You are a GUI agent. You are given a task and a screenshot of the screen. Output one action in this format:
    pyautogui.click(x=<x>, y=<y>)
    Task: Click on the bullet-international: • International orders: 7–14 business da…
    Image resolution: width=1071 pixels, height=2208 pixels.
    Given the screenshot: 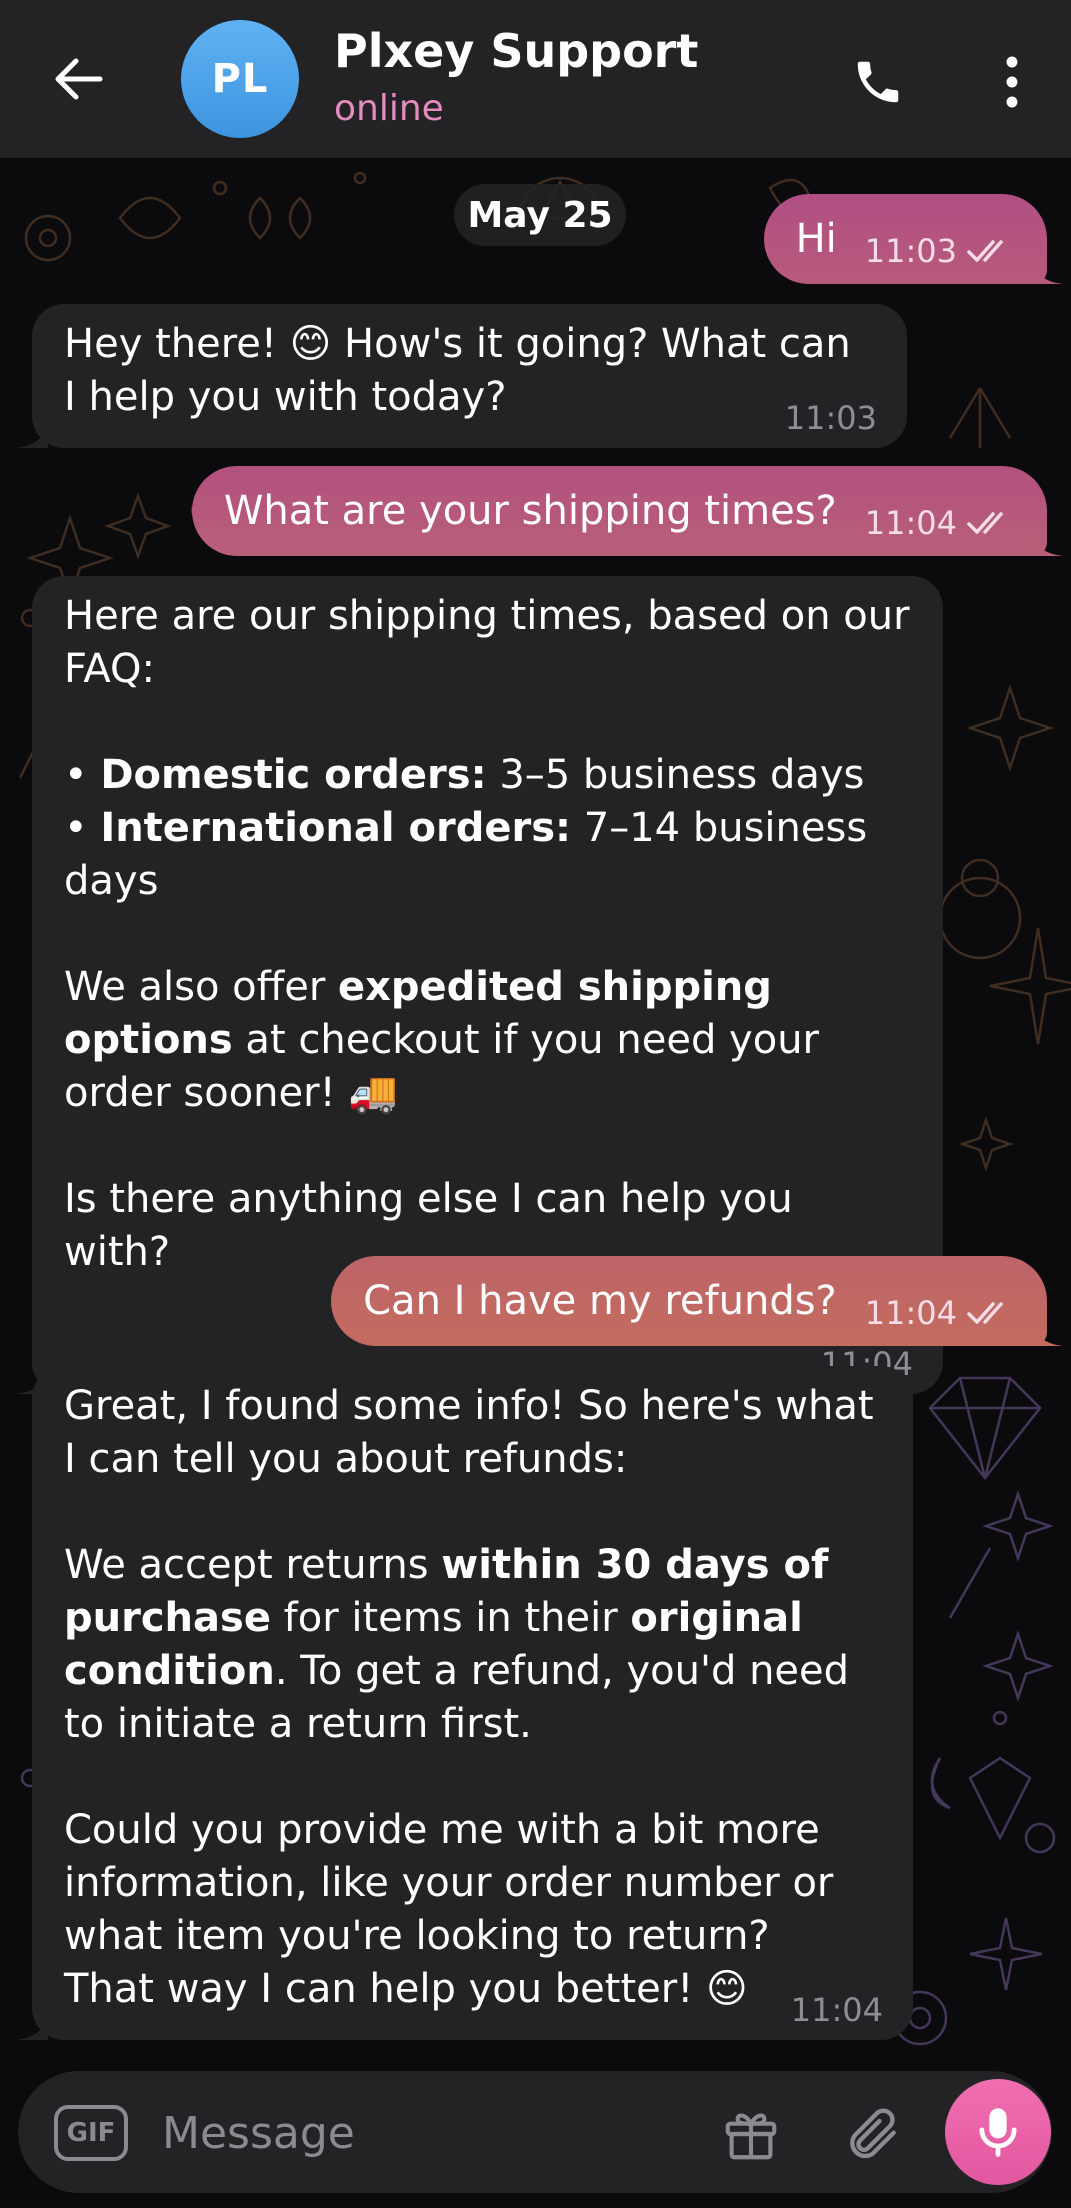 What is the action you would take?
    pyautogui.click(x=466, y=854)
    